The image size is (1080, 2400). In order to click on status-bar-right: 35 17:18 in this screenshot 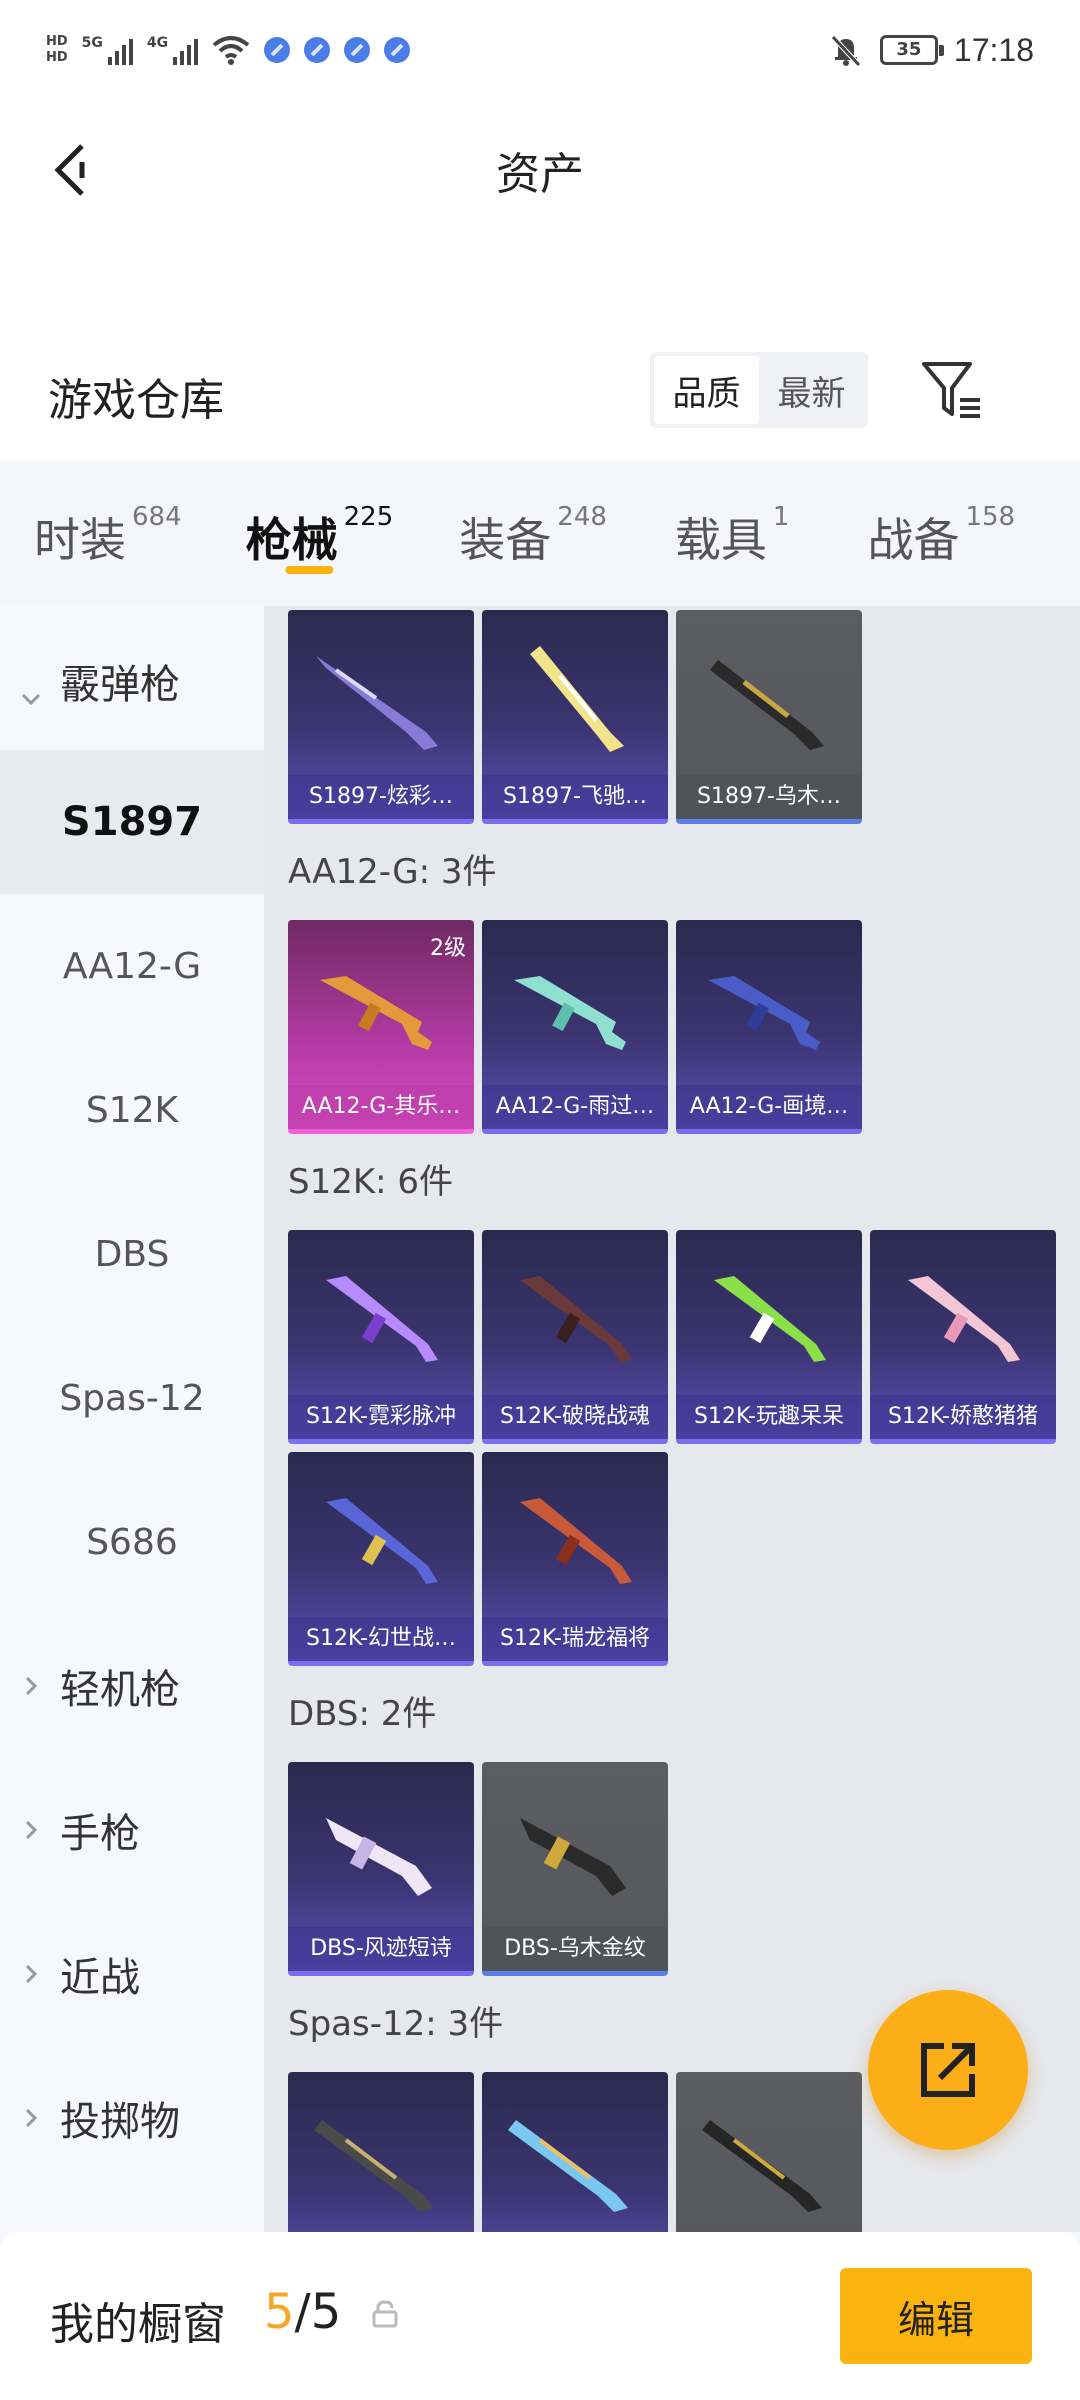, I will do `click(931, 50)`.